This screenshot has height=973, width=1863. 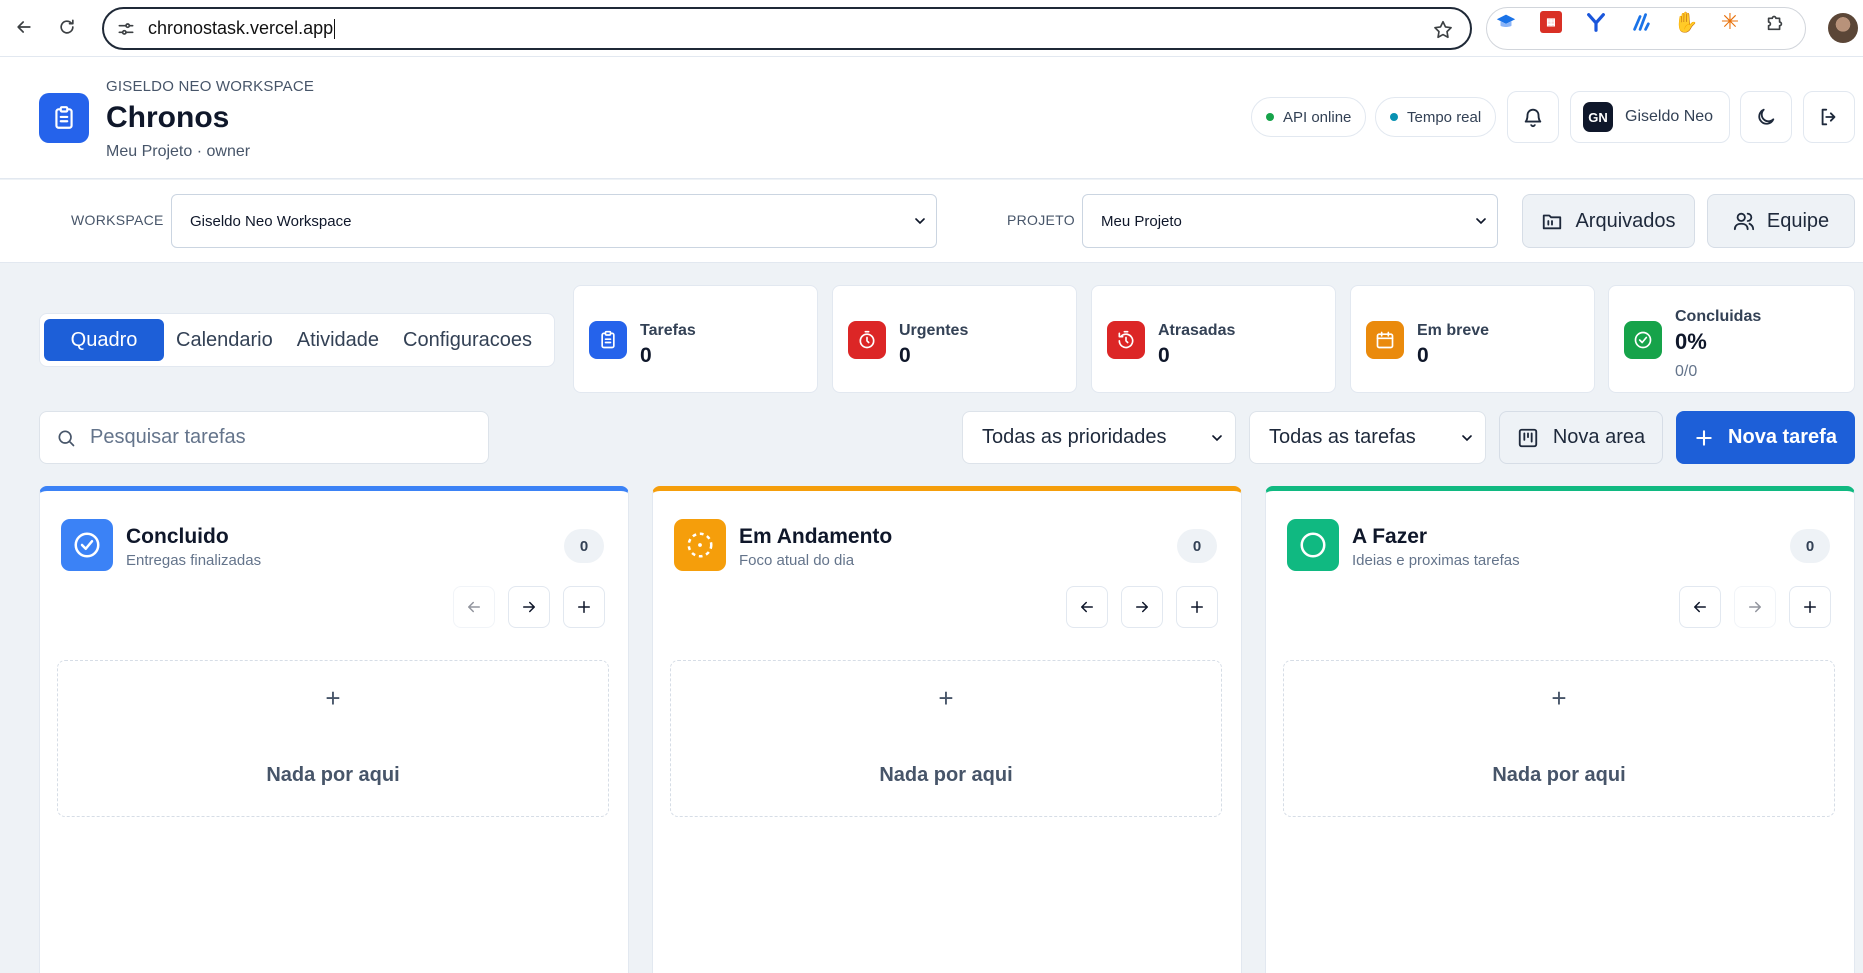 I want to click on new-area-button: Nova area, so click(x=1581, y=437).